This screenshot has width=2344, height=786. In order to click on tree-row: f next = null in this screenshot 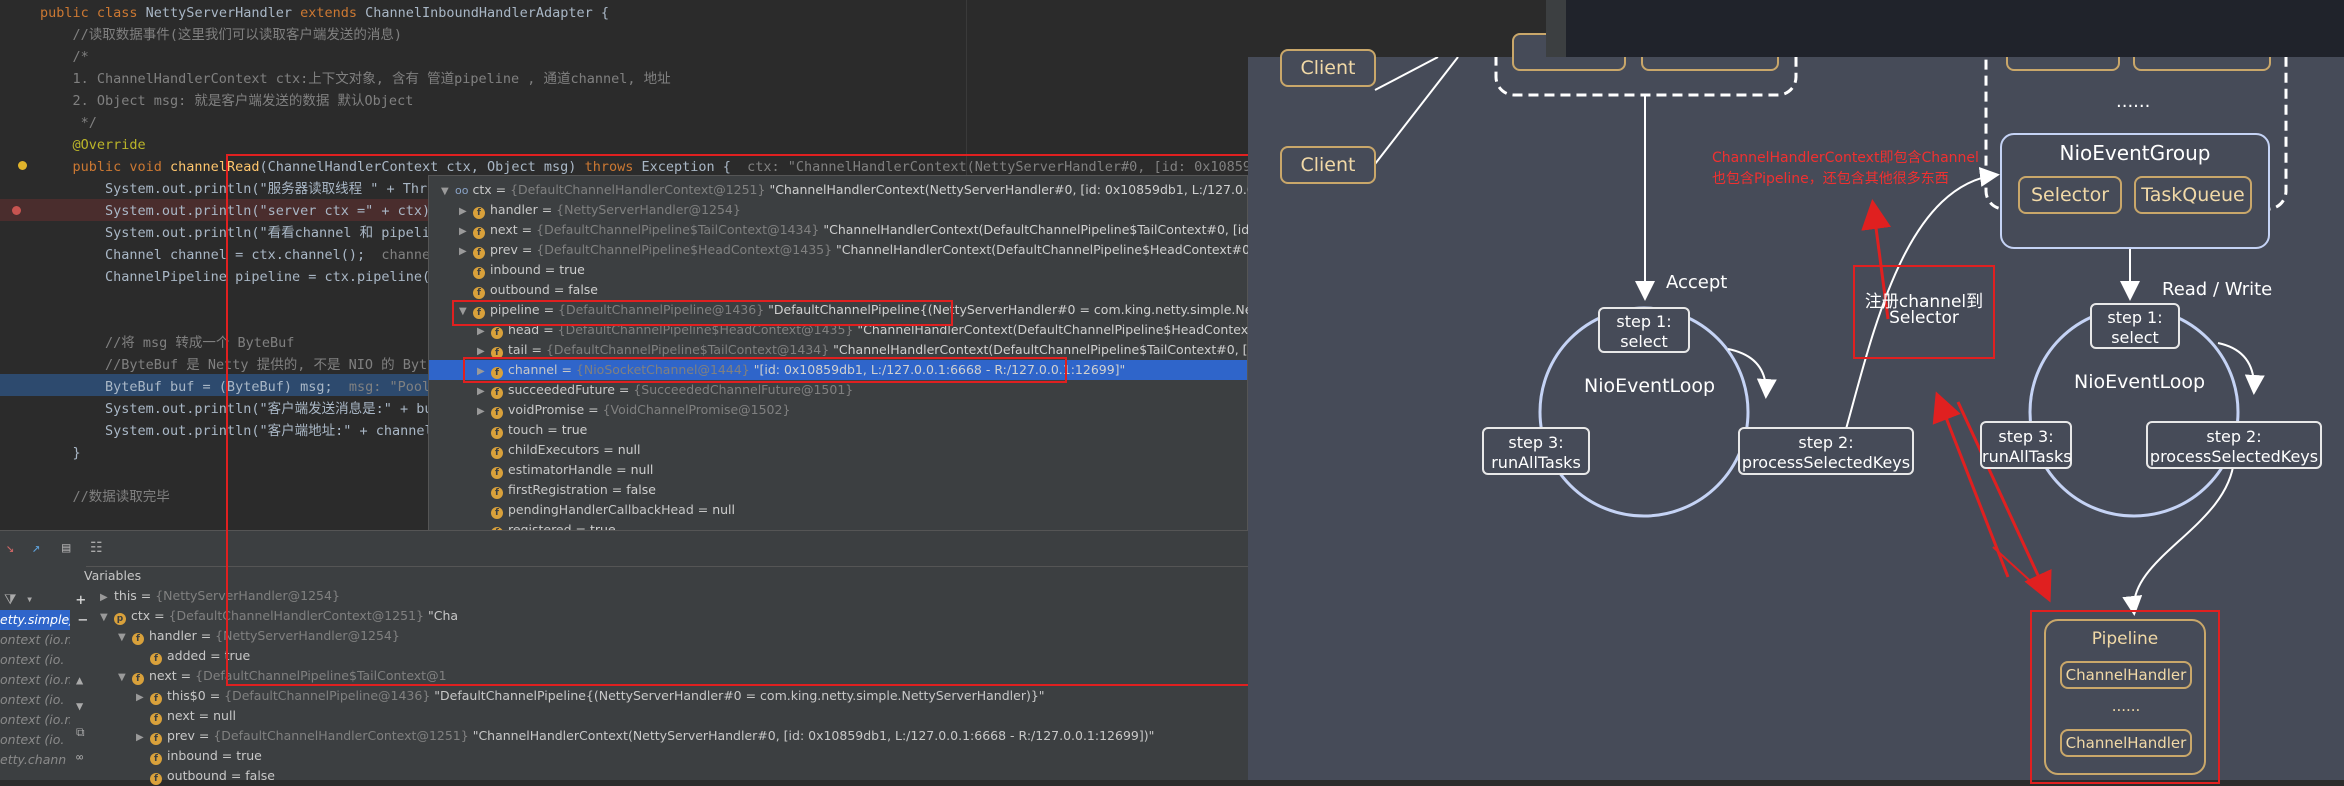, I will do `click(186, 716)`.